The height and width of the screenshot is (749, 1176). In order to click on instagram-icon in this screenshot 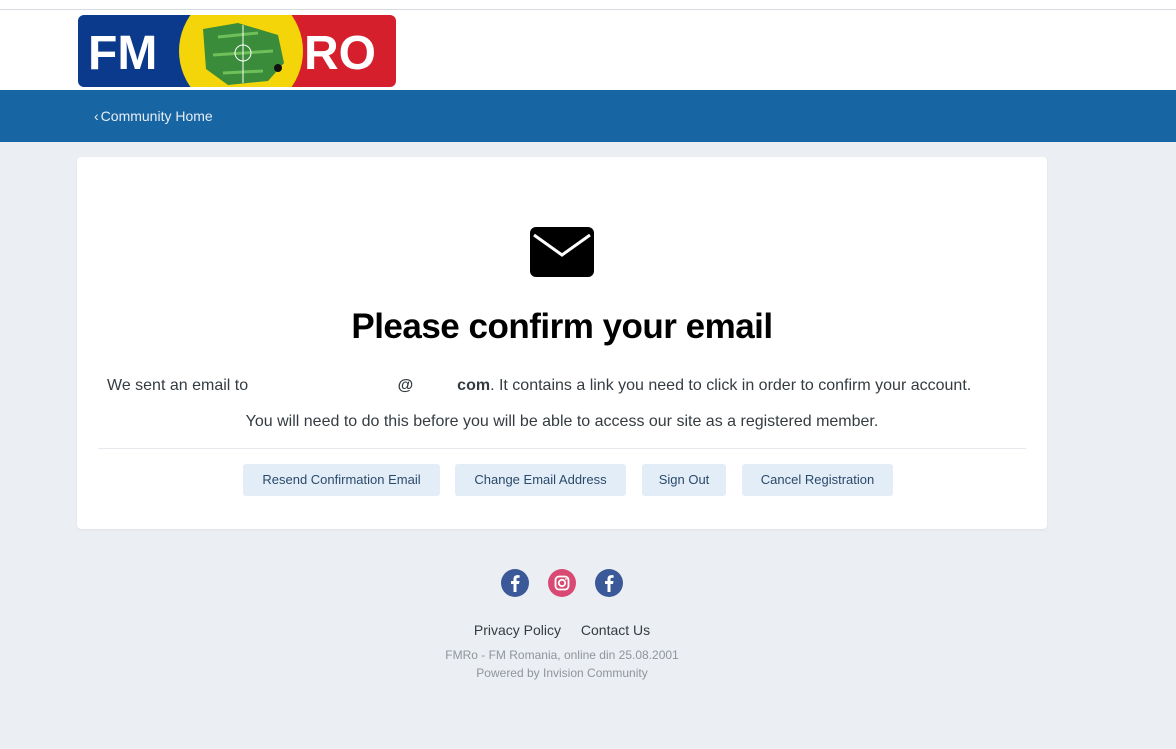, I will do `click(562, 583)`.